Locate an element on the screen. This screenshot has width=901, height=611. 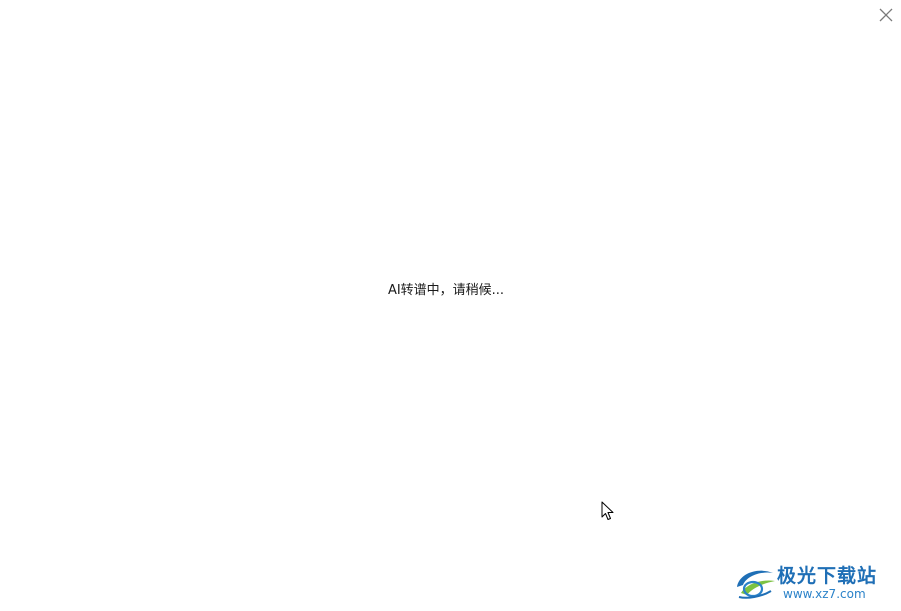
watermark: 极光下载站 www.xz7.com is located at coordinates (813, 582).